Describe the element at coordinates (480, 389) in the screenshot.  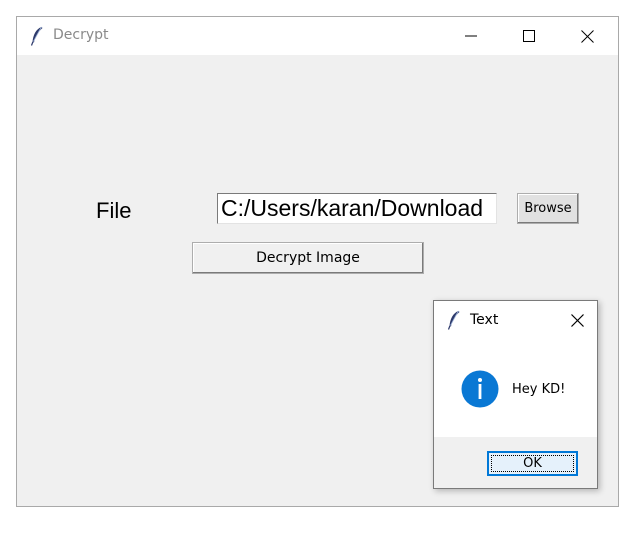
I see `info-icon` at that location.